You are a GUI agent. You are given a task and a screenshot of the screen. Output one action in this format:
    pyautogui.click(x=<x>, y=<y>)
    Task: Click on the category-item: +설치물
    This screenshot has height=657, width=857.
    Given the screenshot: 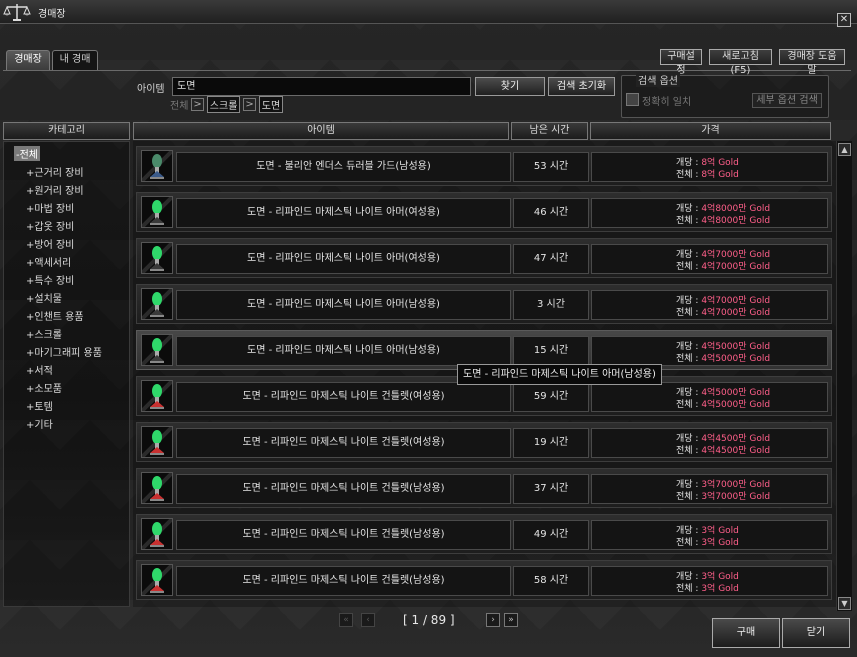 What is the action you would take?
    pyautogui.click(x=44, y=297)
    